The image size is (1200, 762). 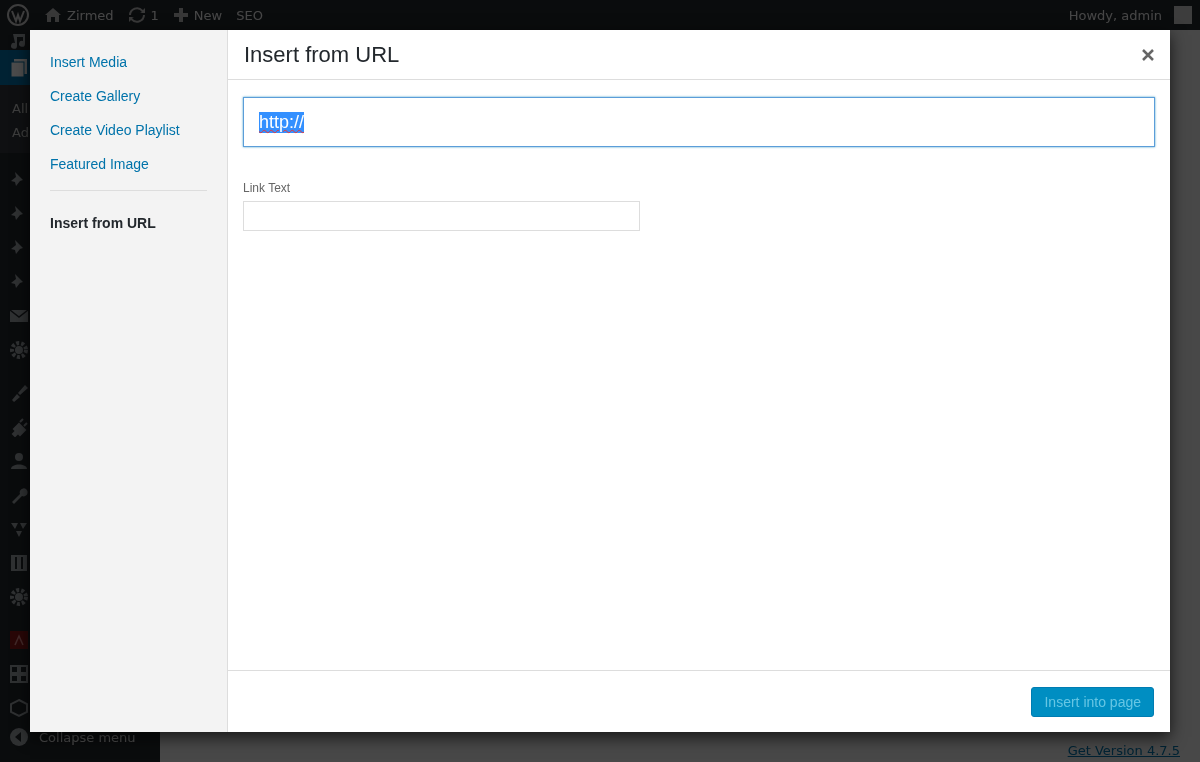 What do you see at coordinates (128, 131) in the screenshot?
I see `media-menu-item: Create Video Playlist` at bounding box center [128, 131].